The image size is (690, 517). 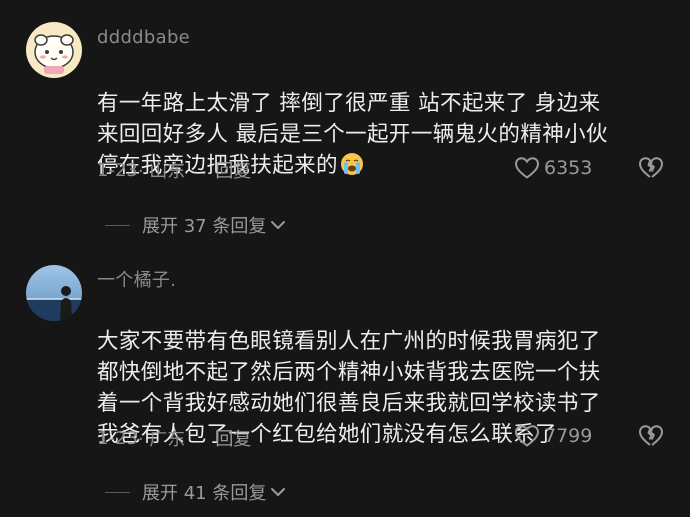 What do you see at coordinates (204, 226) in the screenshot?
I see `expand-replies-label: 展开 37 条回复` at bounding box center [204, 226].